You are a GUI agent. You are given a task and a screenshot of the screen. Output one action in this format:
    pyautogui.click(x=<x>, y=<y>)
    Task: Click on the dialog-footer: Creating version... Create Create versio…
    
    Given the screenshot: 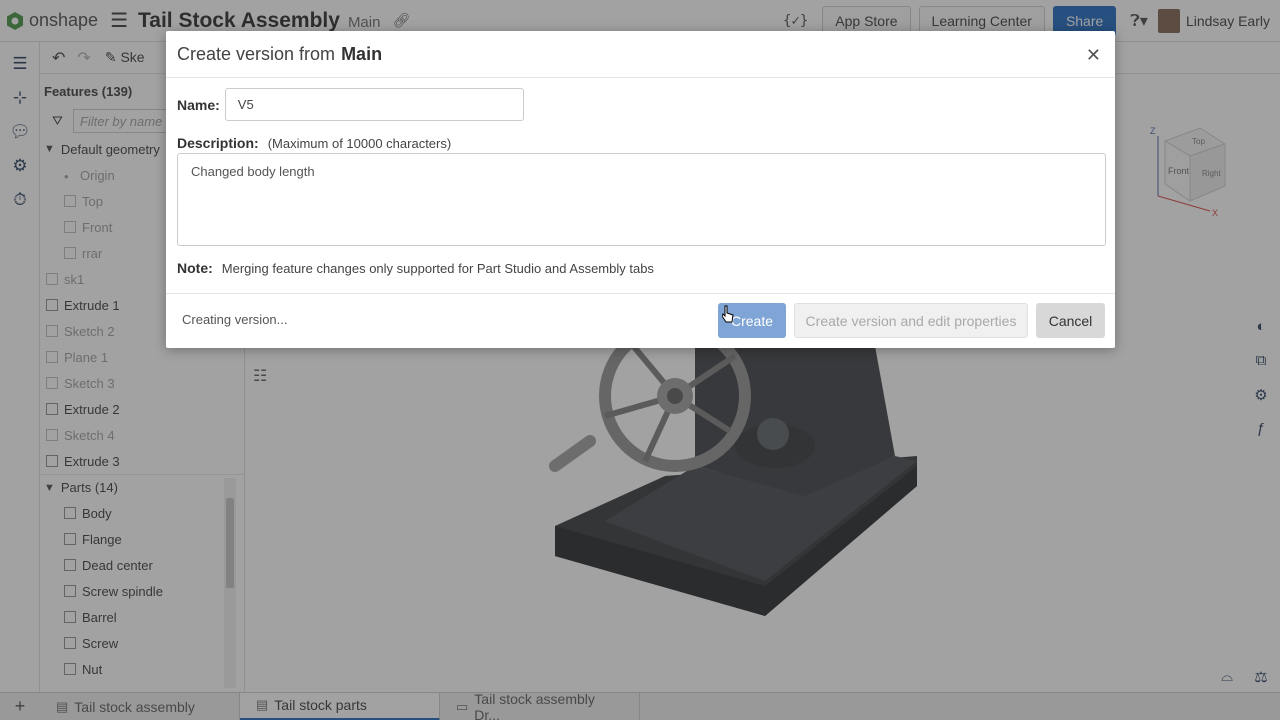 What is the action you would take?
    pyautogui.click(x=640, y=320)
    